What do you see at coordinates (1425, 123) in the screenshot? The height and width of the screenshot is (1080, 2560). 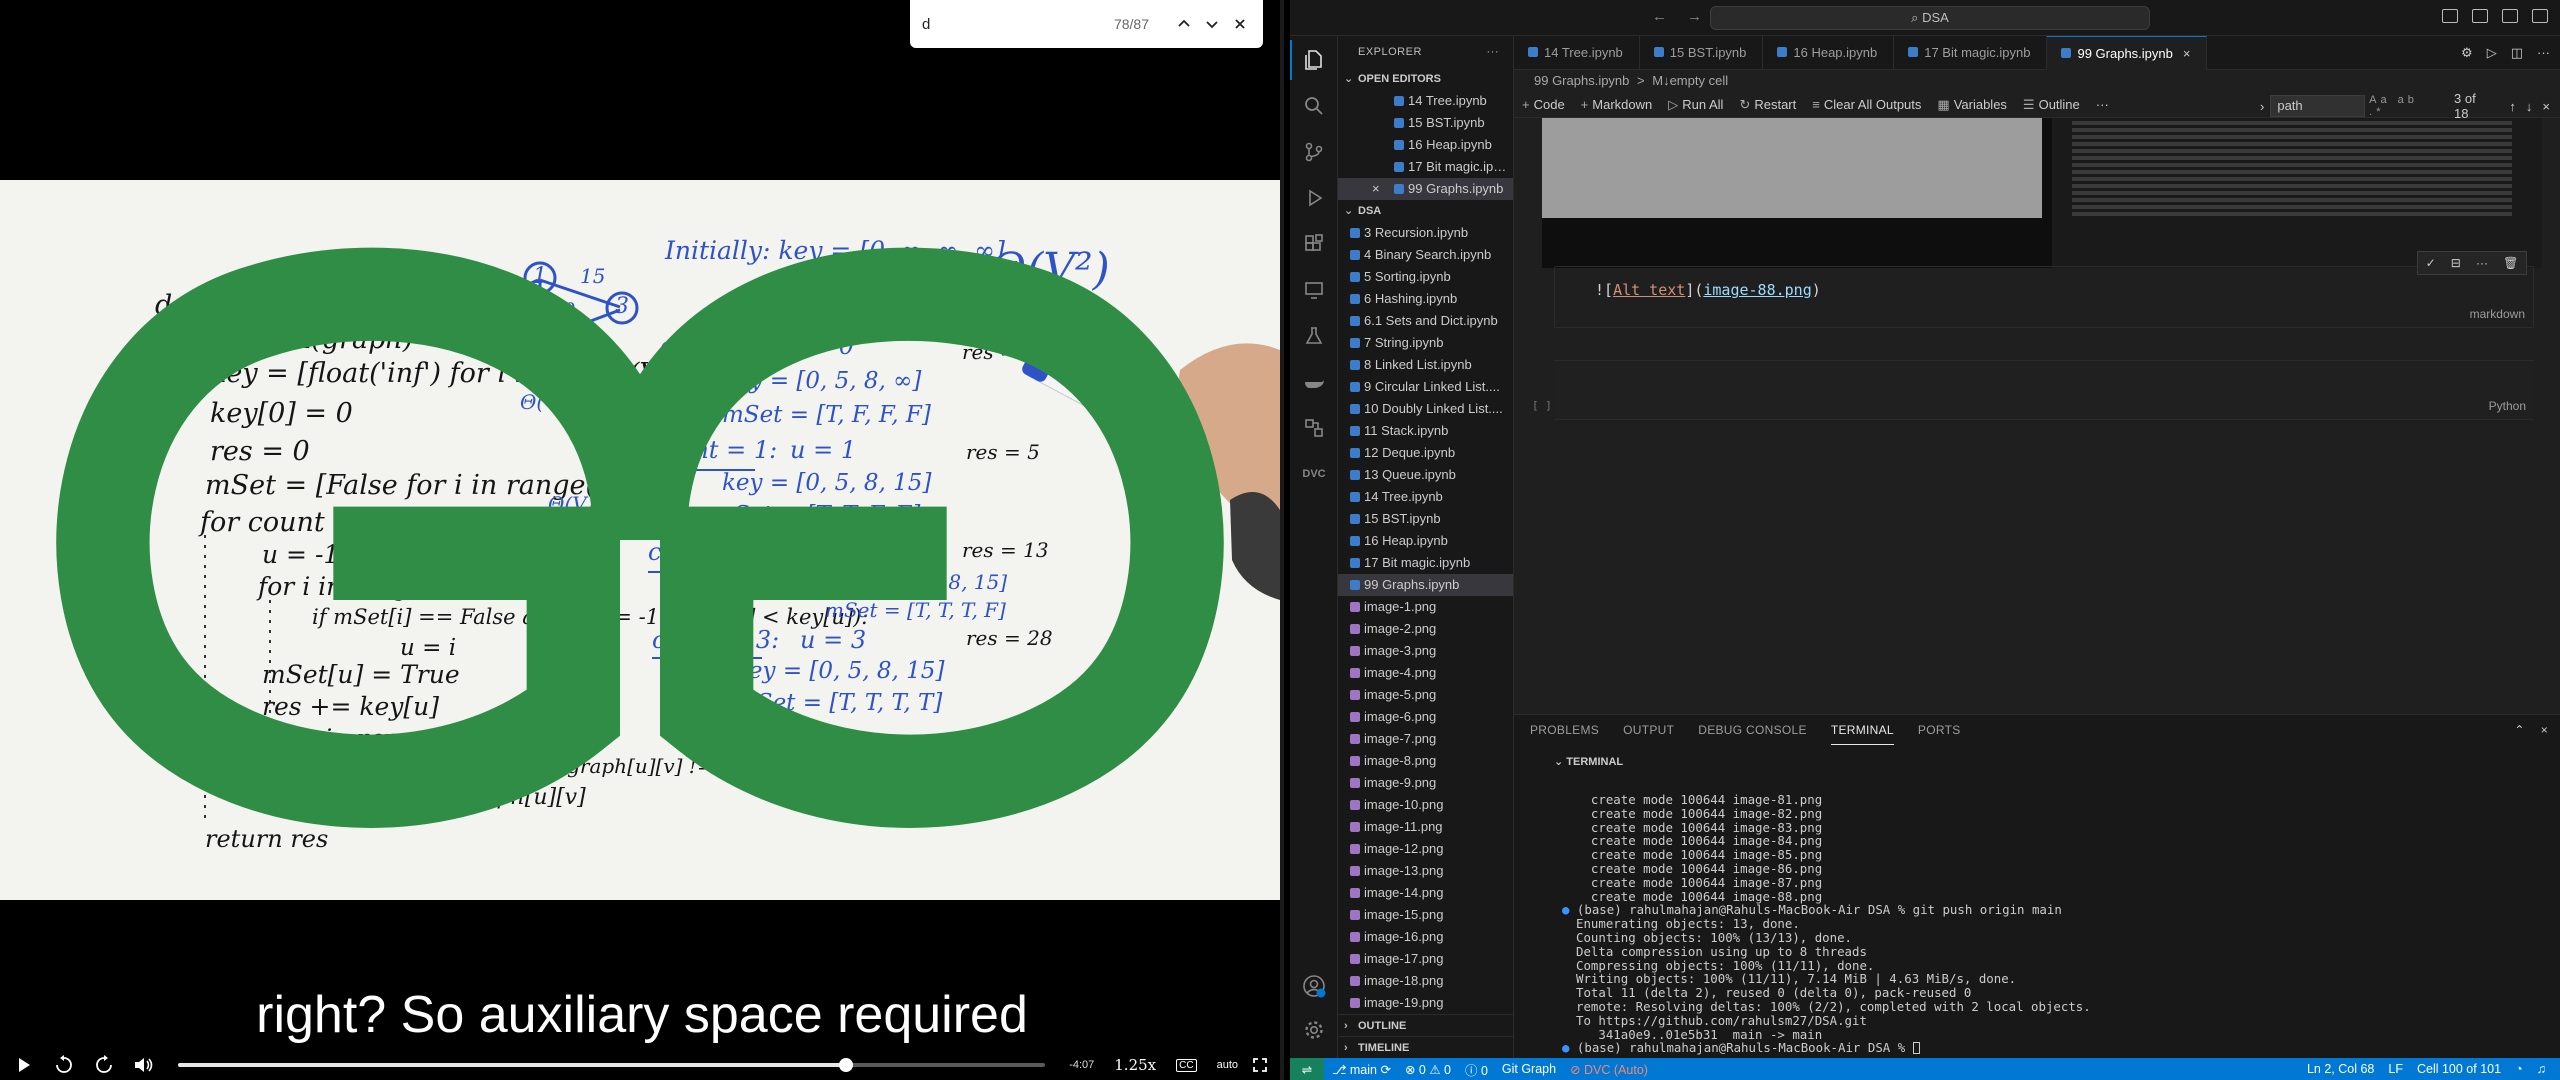 I see `open-editor-item: 15 BST.ipynb` at bounding box center [1425, 123].